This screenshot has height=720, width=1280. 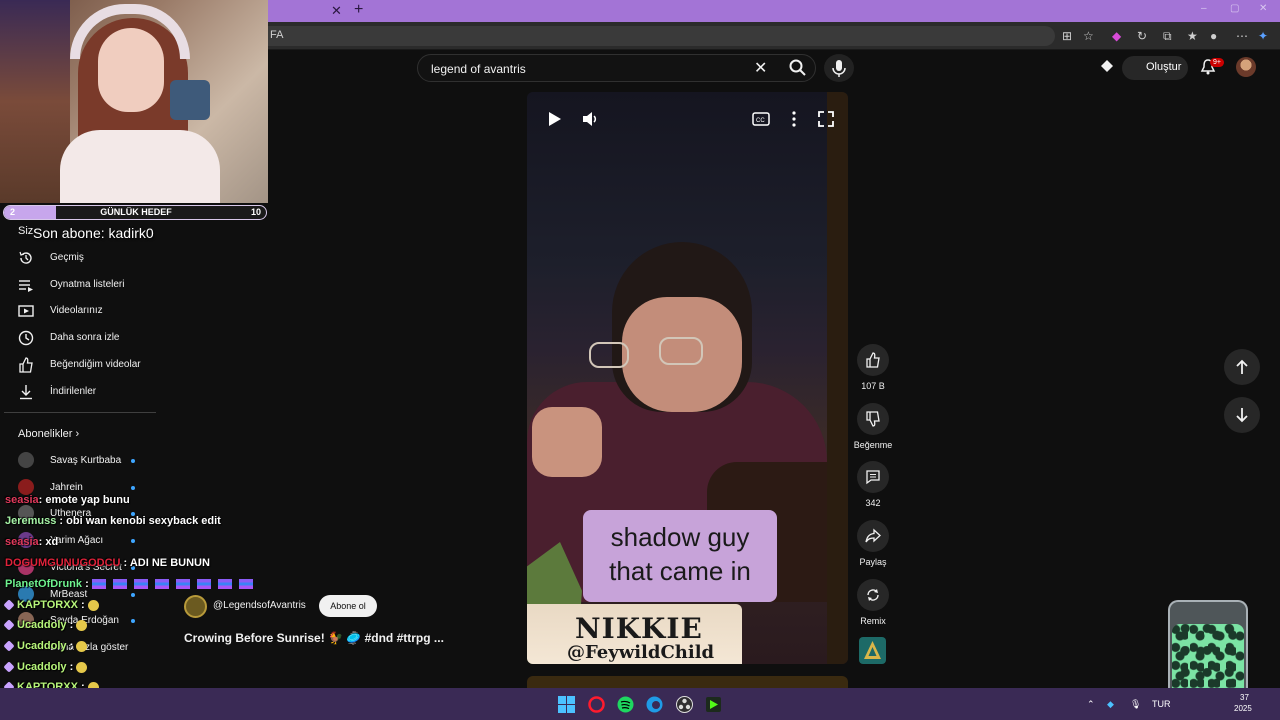 I want to click on opera-icon, so click(x=596, y=704).